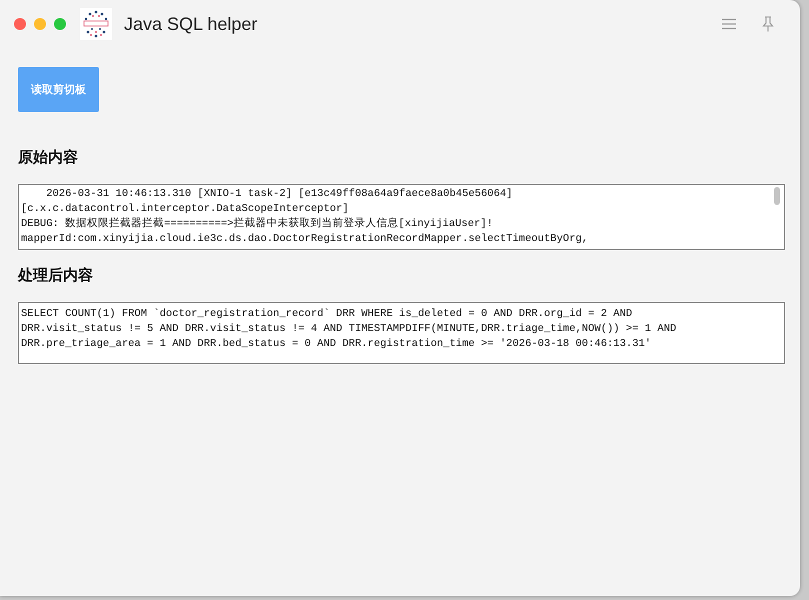 Image resolution: width=809 pixels, height=600 pixels. Describe the element at coordinates (191, 24) in the screenshot. I see `window-title: Java SQL helper` at that location.